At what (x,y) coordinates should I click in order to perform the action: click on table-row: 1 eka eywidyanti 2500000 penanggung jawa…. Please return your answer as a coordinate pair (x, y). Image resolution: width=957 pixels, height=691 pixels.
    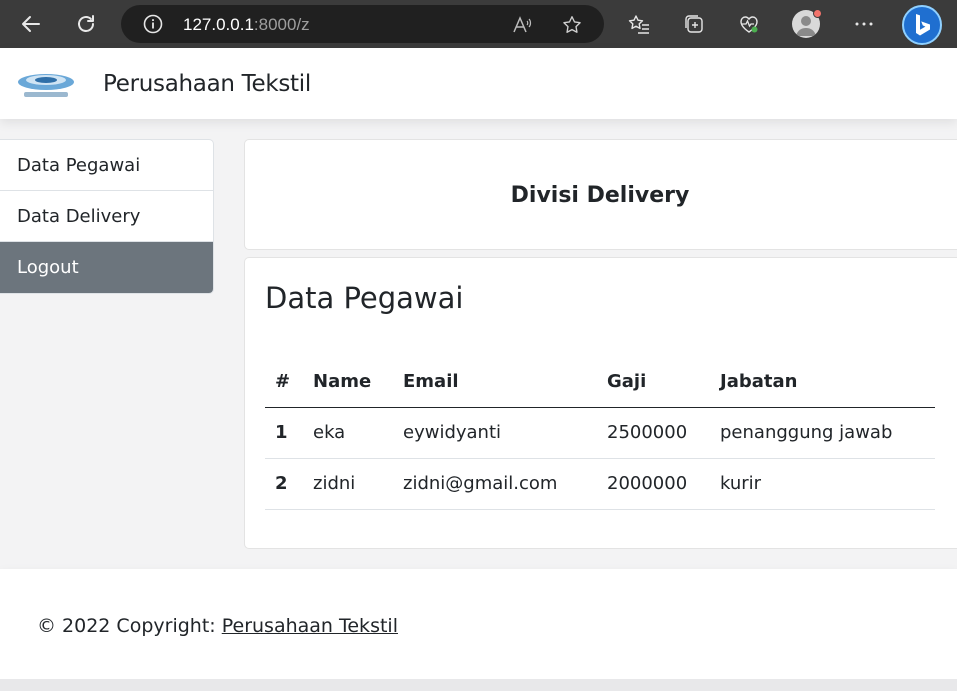
    Looking at the image, I should click on (600, 433).